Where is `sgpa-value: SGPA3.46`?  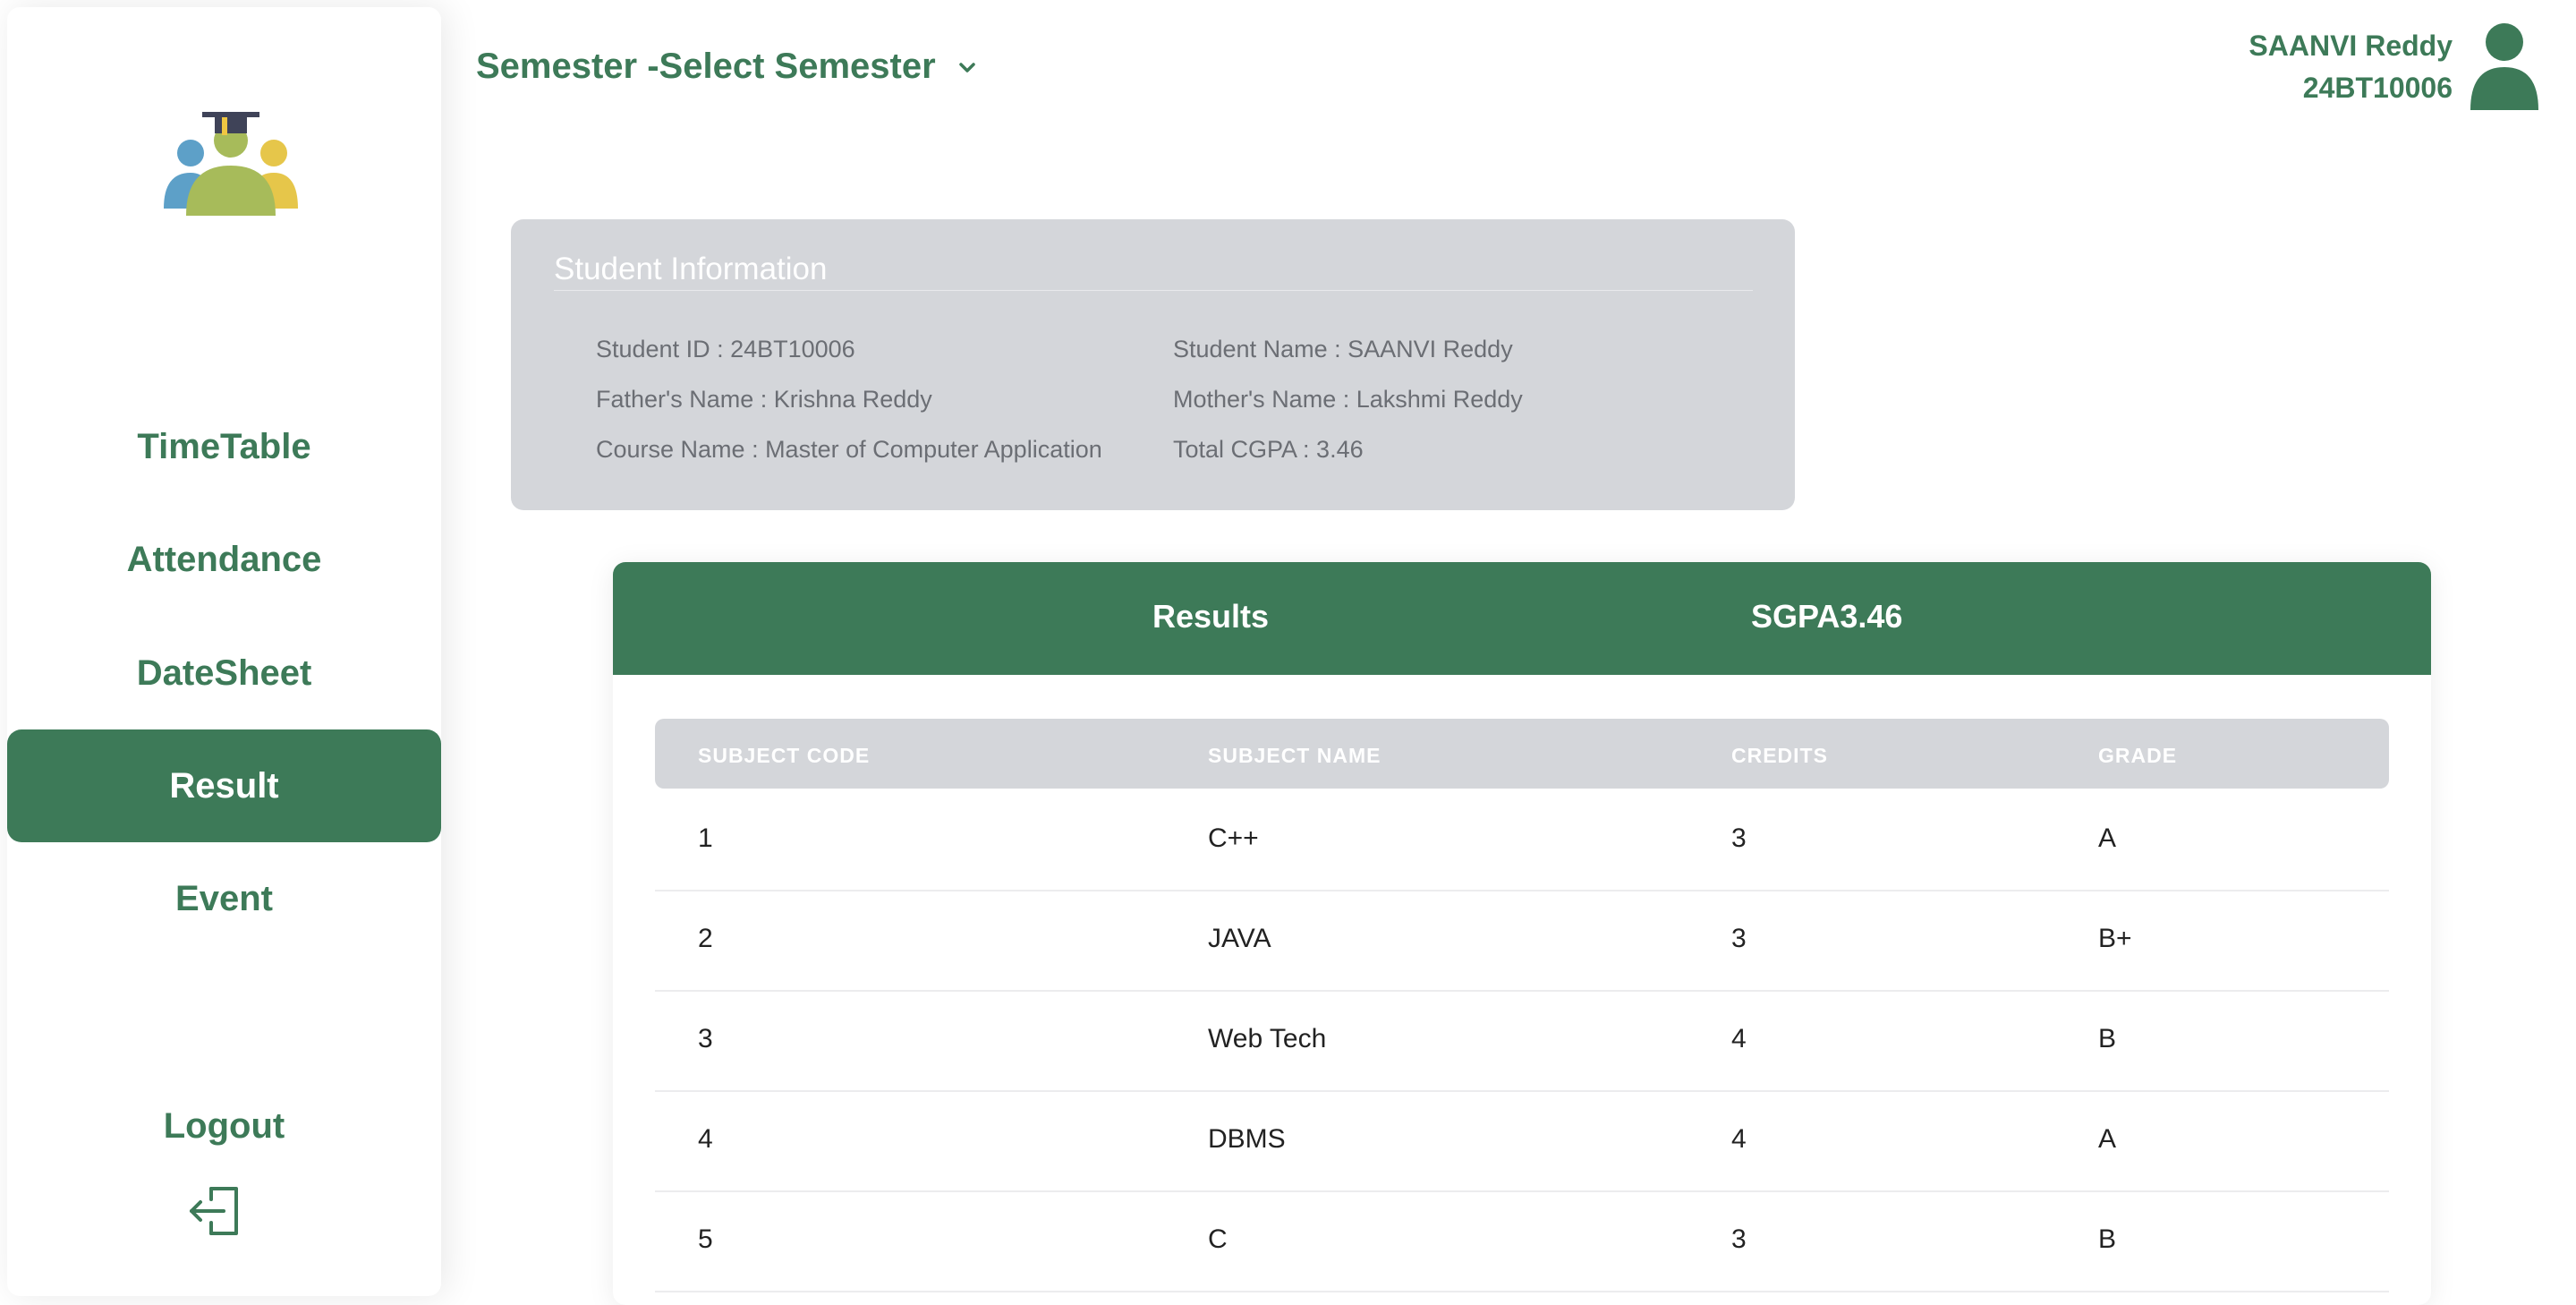
sgpa-value: SGPA3.46 is located at coordinates (1827, 616).